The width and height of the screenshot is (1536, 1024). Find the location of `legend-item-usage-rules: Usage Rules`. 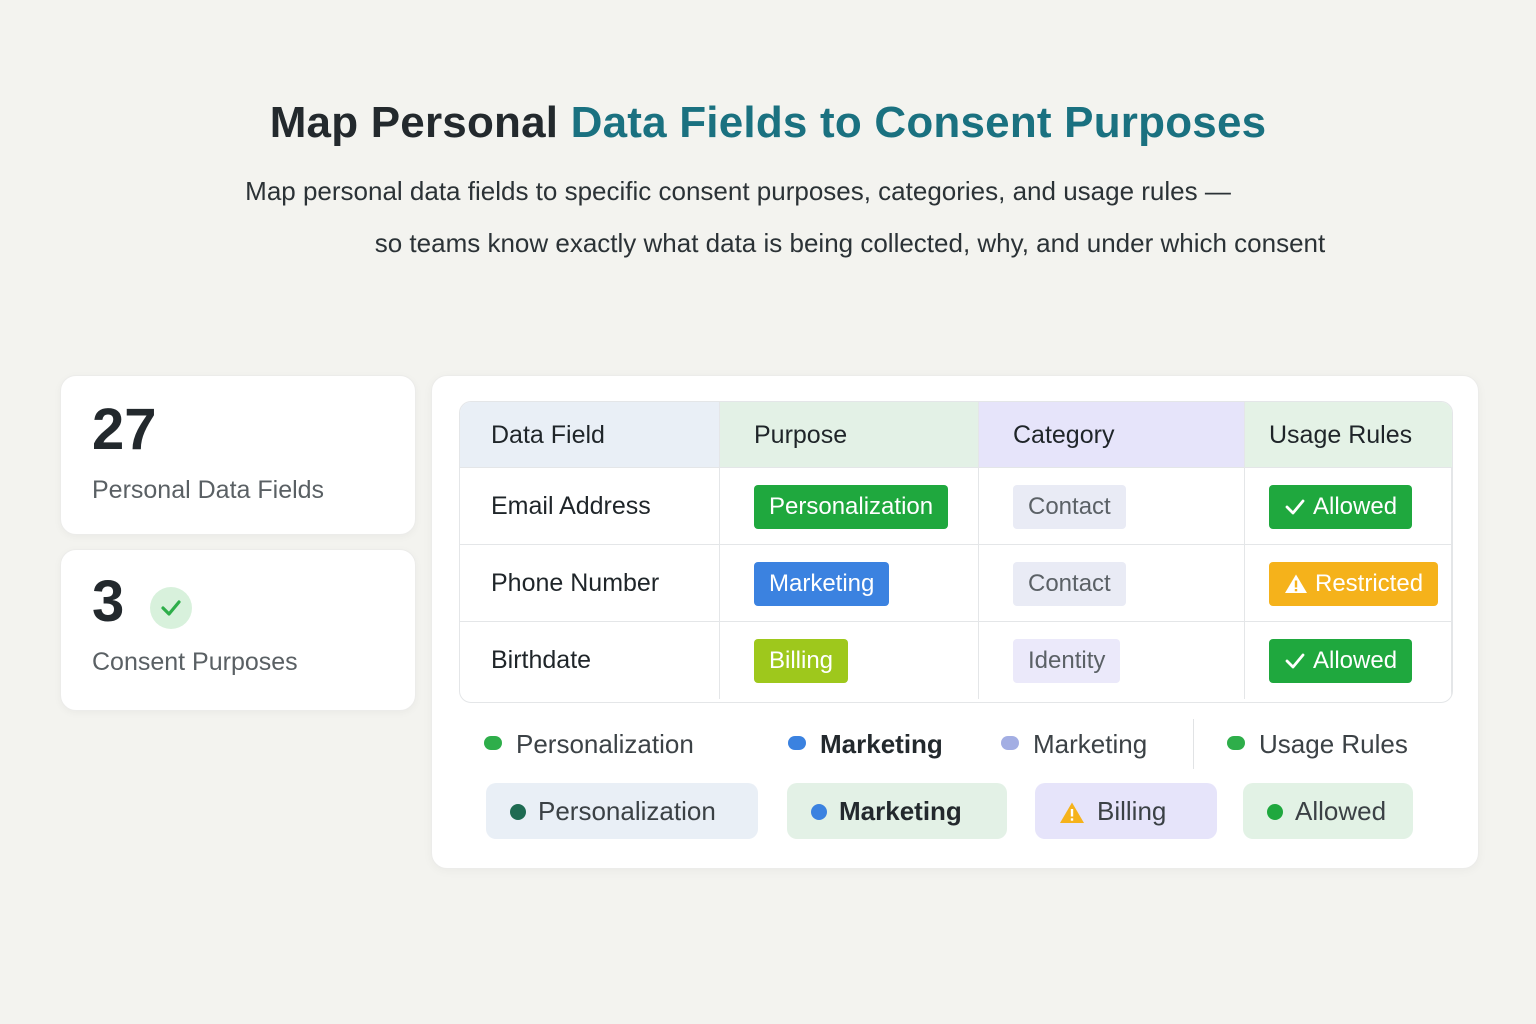

legend-item-usage-rules: Usage Rules is located at coordinates (1317, 744).